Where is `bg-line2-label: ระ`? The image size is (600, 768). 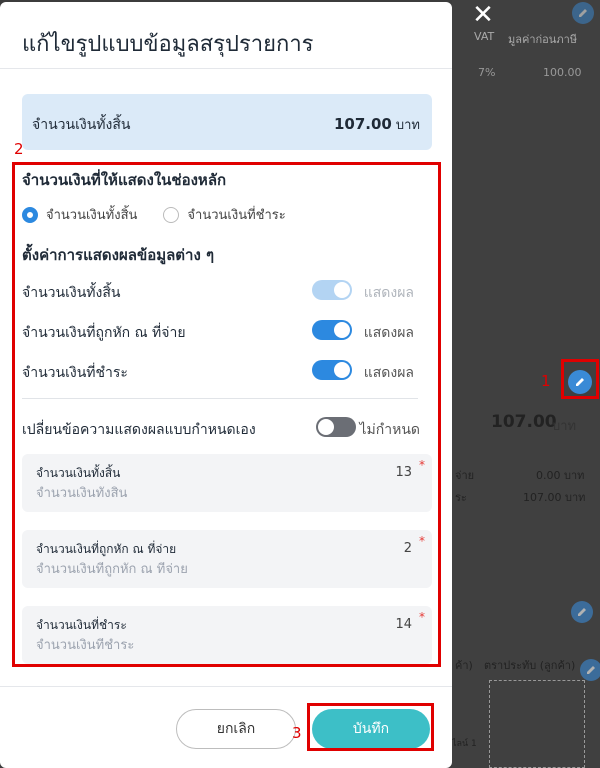 bg-line2-label: ระ is located at coordinates (461, 497).